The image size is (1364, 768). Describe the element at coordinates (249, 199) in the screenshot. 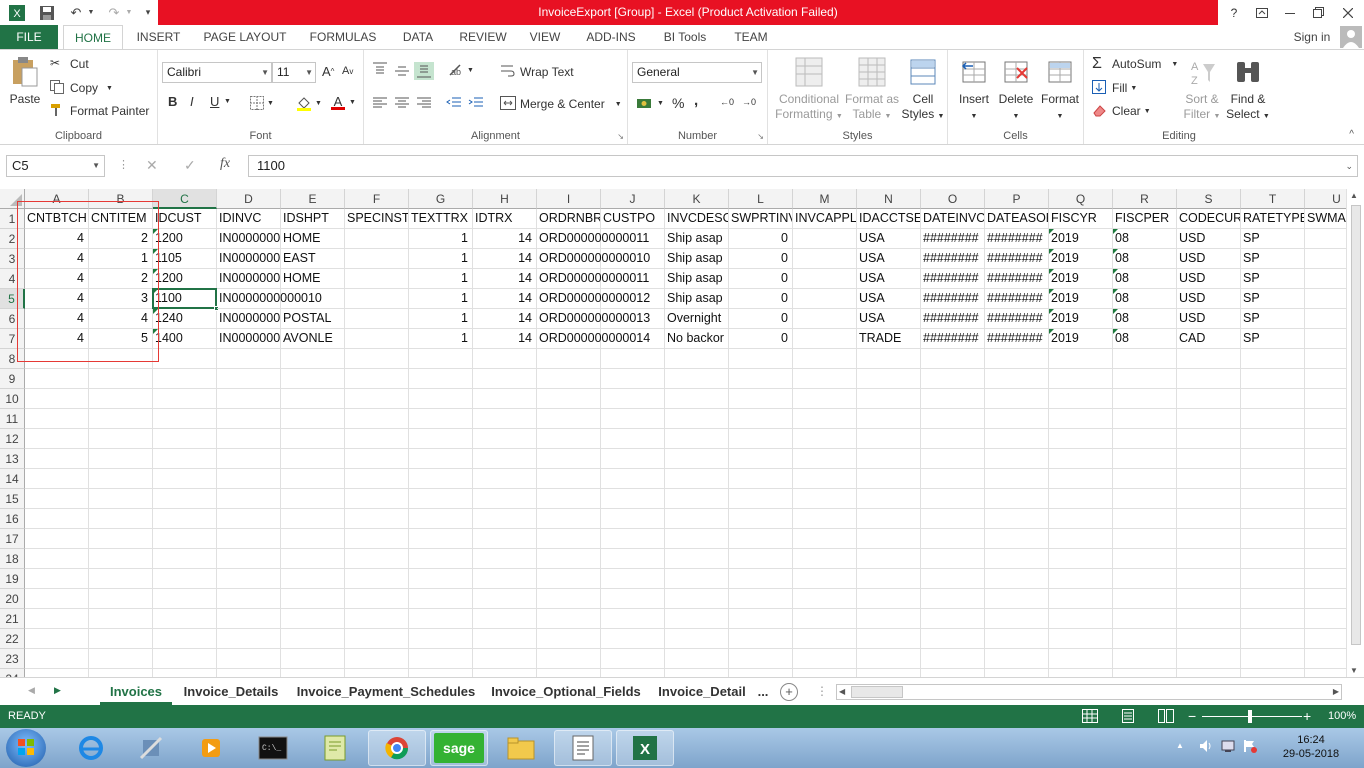

I see `column-header: D` at that location.